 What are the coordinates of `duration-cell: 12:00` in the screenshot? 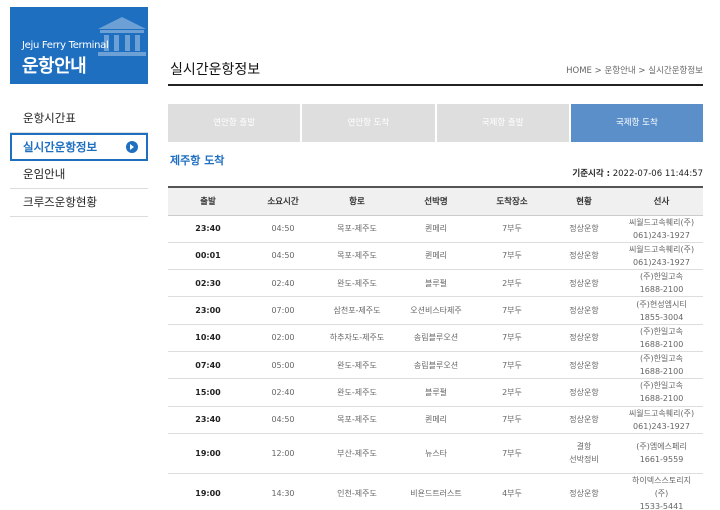 It's located at (283, 453).